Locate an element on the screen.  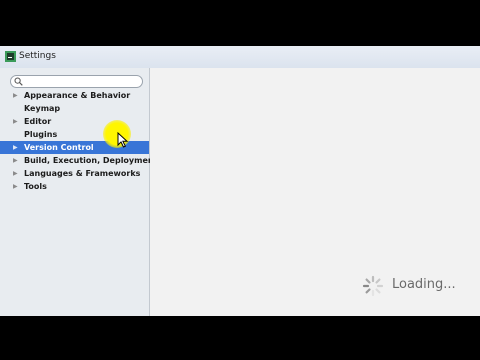
title-bar: Settings is located at coordinates (240, 57).